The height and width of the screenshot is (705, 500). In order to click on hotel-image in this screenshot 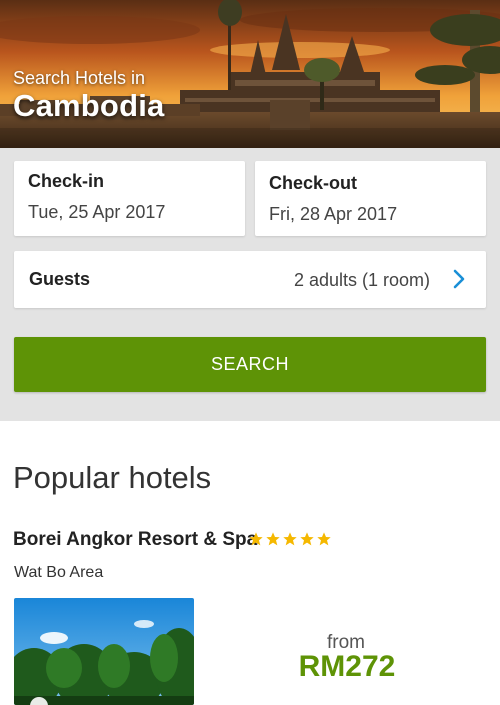, I will do `click(104, 651)`.